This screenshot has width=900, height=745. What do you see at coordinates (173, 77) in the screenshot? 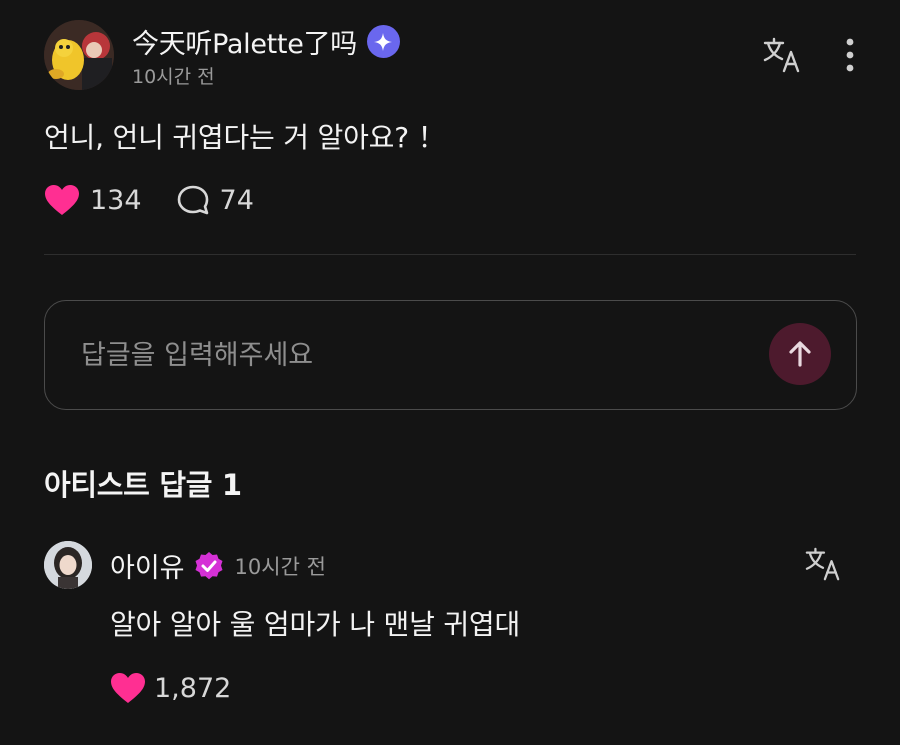
I see `post-timestamp: 10시간 전` at bounding box center [173, 77].